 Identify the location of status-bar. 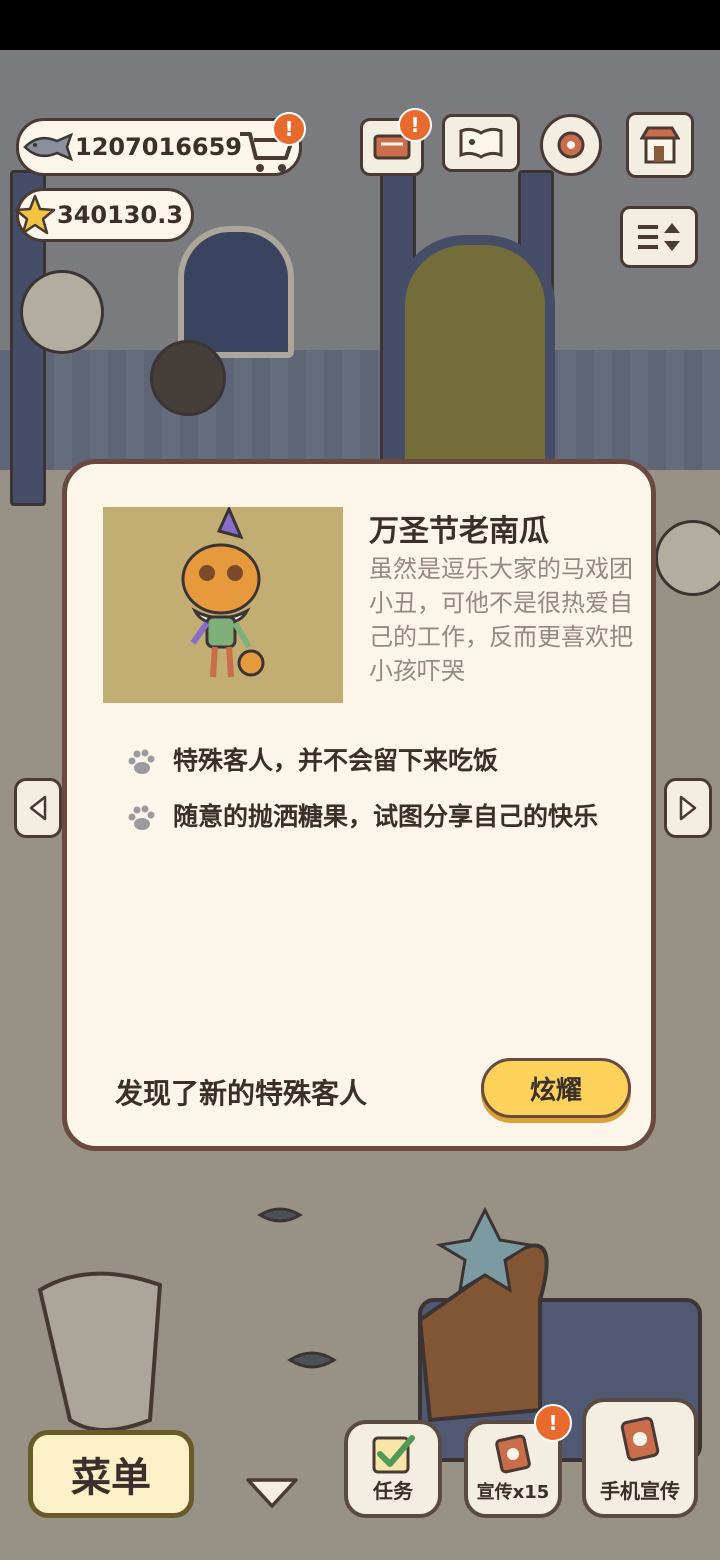
(360, 25).